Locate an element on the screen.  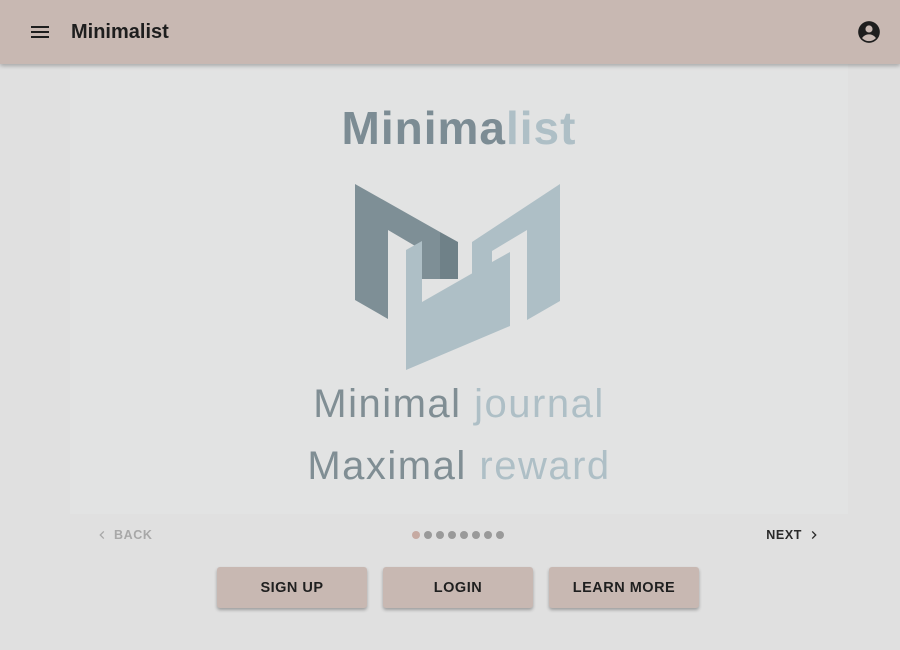
wordmark: Minimalist is located at coordinates (459, 128).